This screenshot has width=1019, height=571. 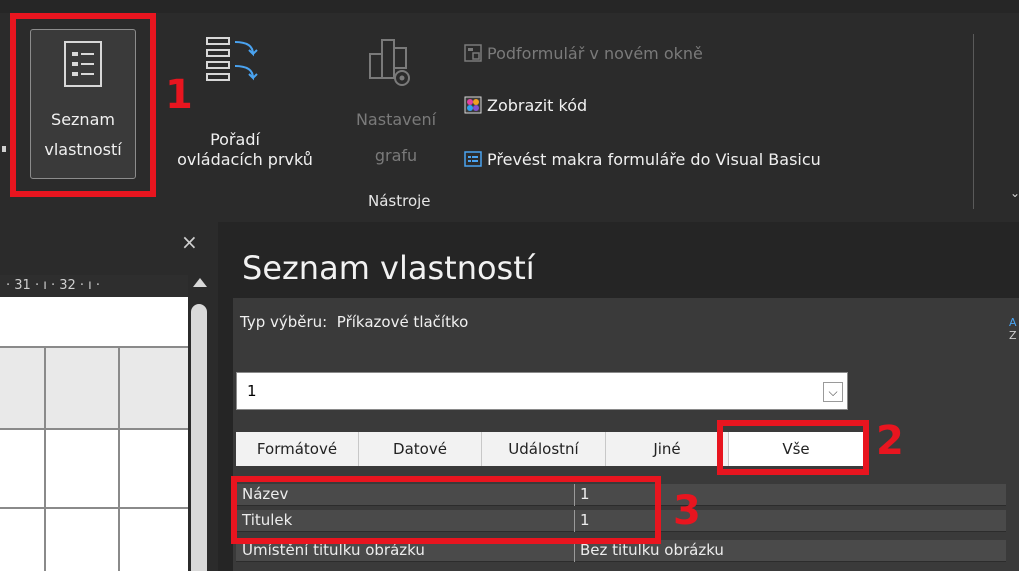 I want to click on close-pane-icon: ×, so click(x=189, y=242).